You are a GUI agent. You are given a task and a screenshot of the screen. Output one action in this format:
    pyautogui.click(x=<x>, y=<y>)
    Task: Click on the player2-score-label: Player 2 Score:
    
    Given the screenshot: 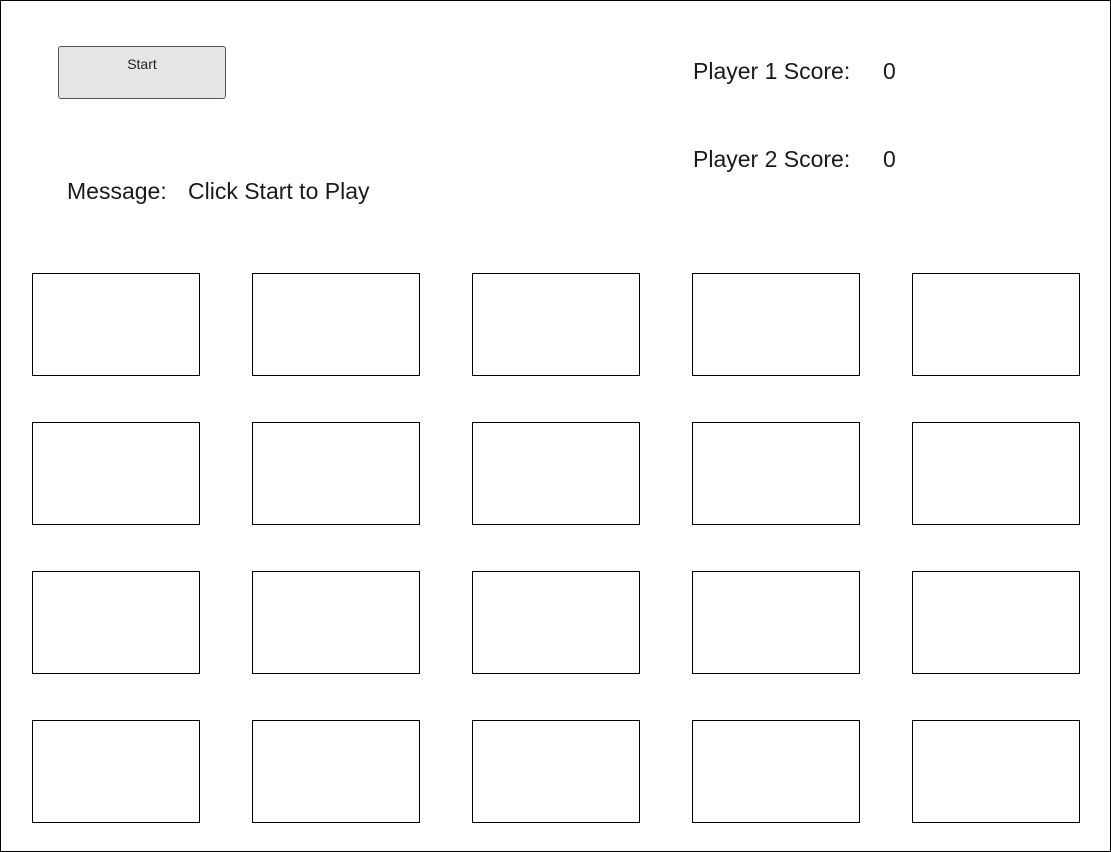 What is the action you would take?
    pyautogui.click(x=772, y=159)
    